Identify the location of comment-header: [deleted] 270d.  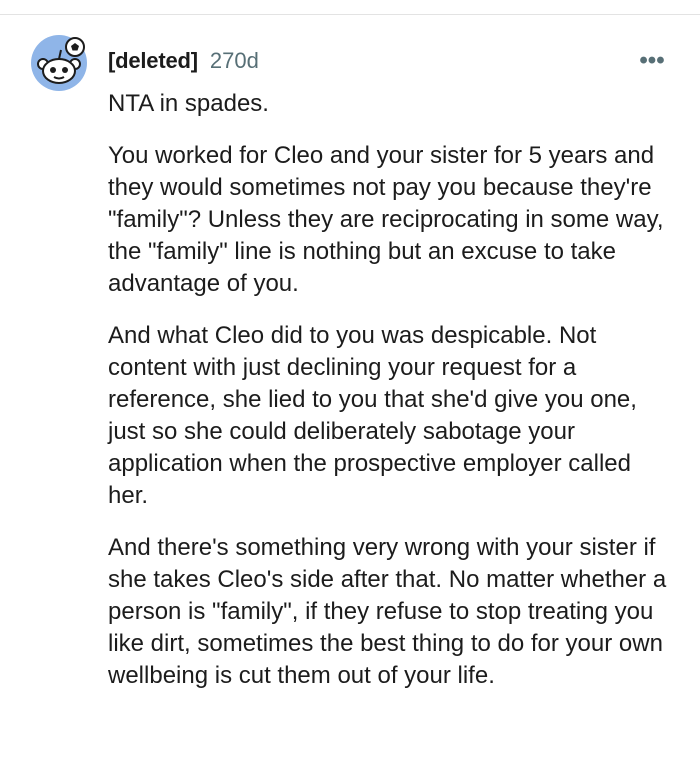
(183, 61).